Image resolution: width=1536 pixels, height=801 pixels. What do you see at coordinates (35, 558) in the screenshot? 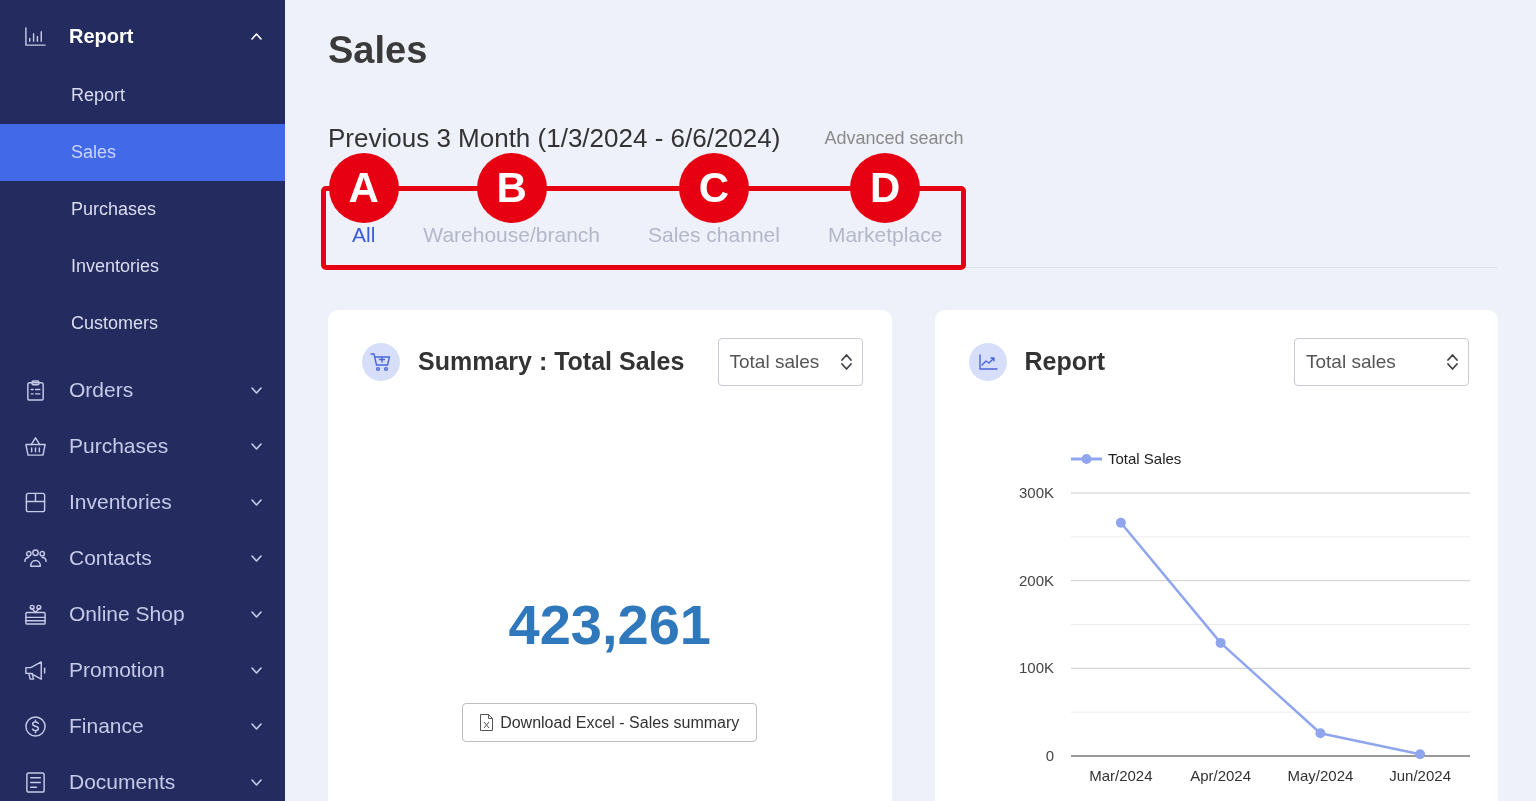
I see `people-icon` at bounding box center [35, 558].